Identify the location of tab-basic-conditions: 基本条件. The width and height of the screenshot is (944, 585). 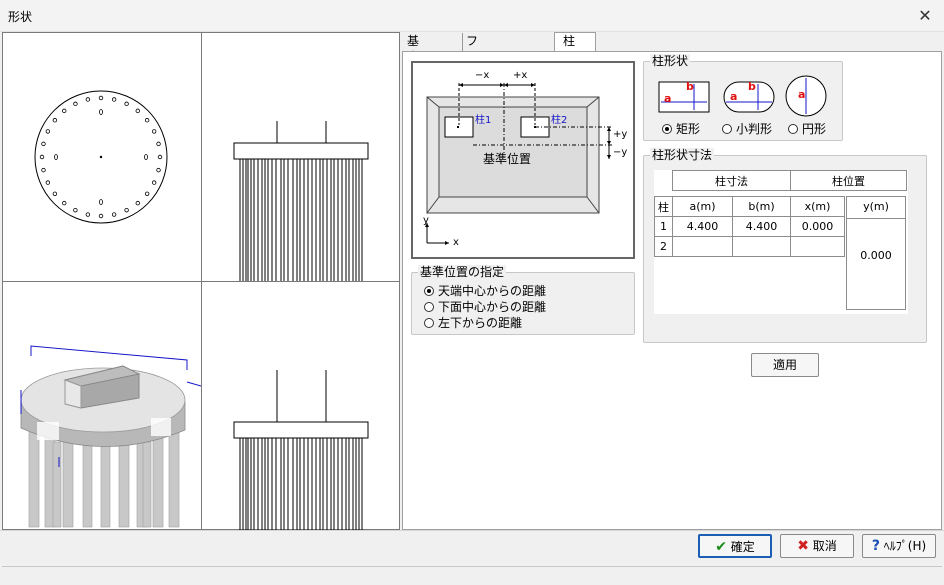
(413, 64).